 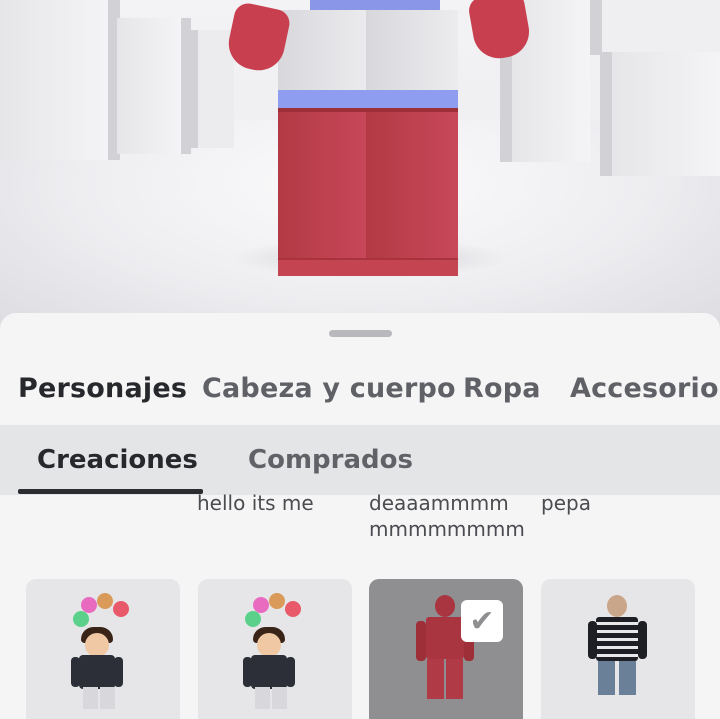 What do you see at coordinates (360, 333) in the screenshot?
I see `sheet-drag-handle` at bounding box center [360, 333].